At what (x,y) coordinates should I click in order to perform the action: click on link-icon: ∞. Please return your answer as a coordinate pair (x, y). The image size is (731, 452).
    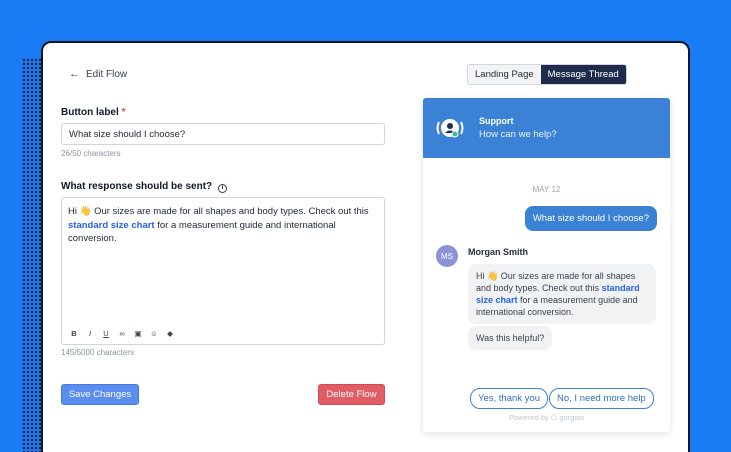
    Looking at the image, I should click on (122, 333).